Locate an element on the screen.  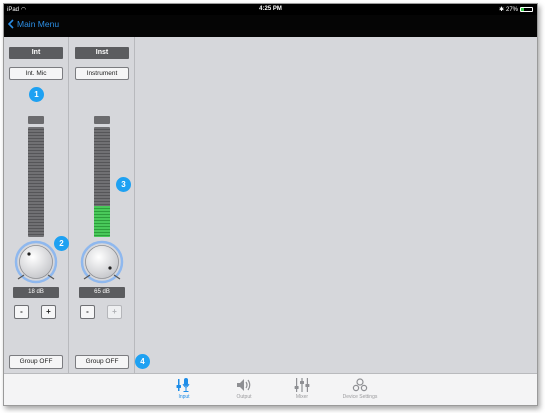
tab-input: Input is located at coordinates (184, 388).